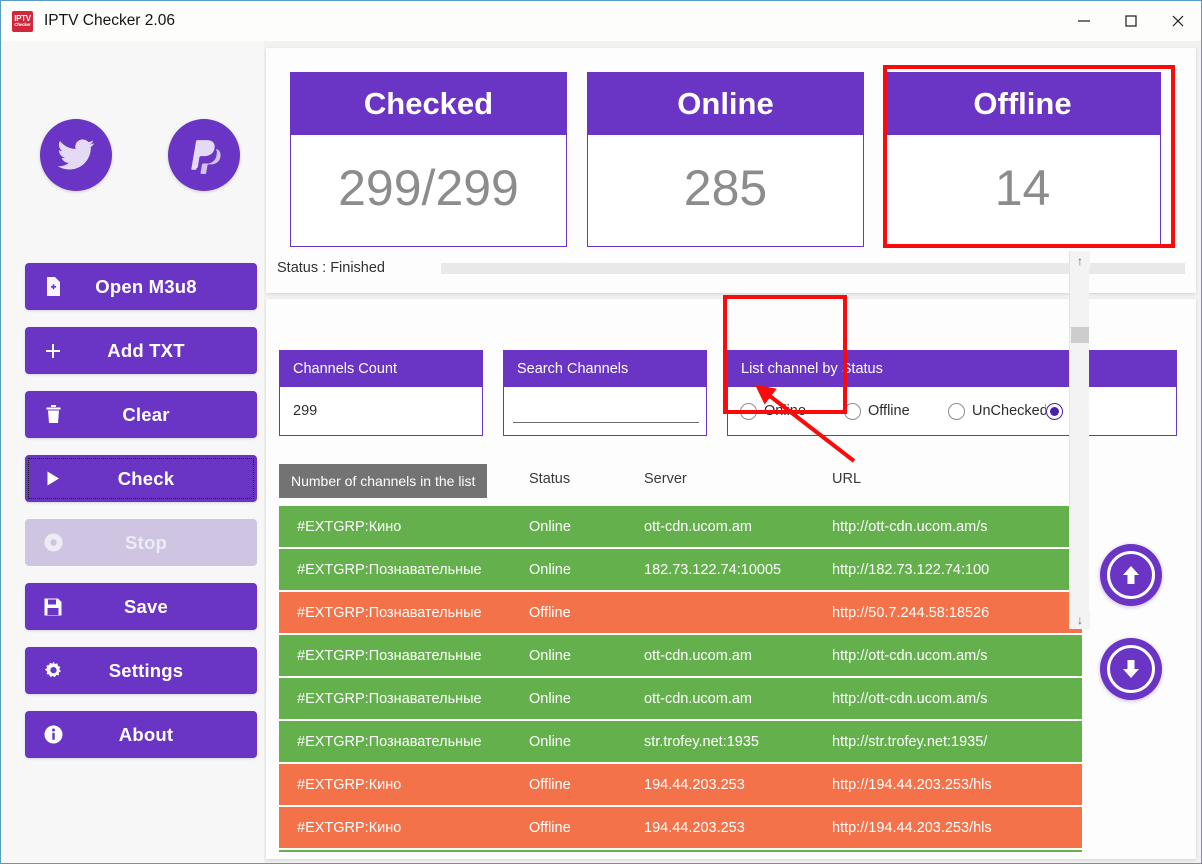  I want to click on stat-title-offline: Offline, so click(1022, 104).